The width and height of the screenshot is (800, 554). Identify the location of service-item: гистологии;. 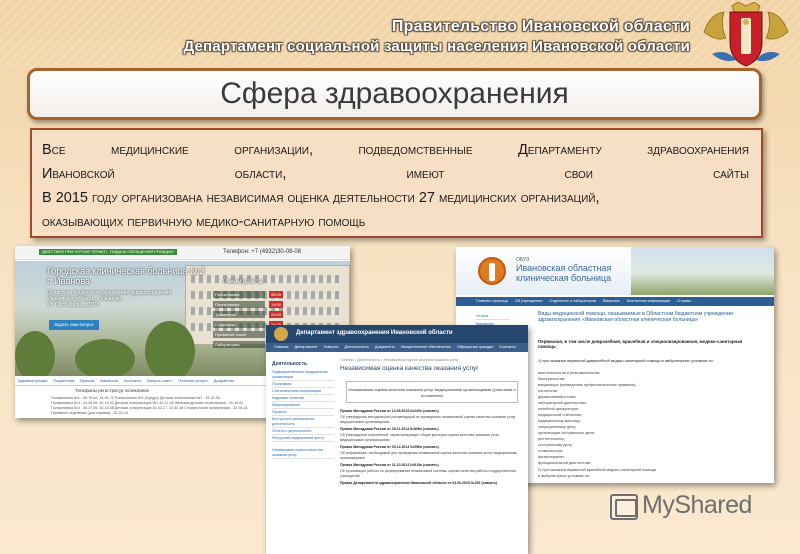
(548, 391).